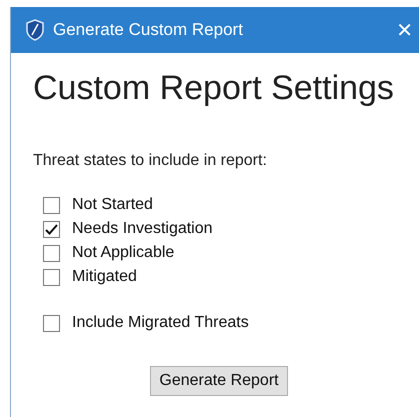 The height and width of the screenshot is (417, 419). Describe the element at coordinates (35, 30) in the screenshot. I see `shield-icon` at that location.